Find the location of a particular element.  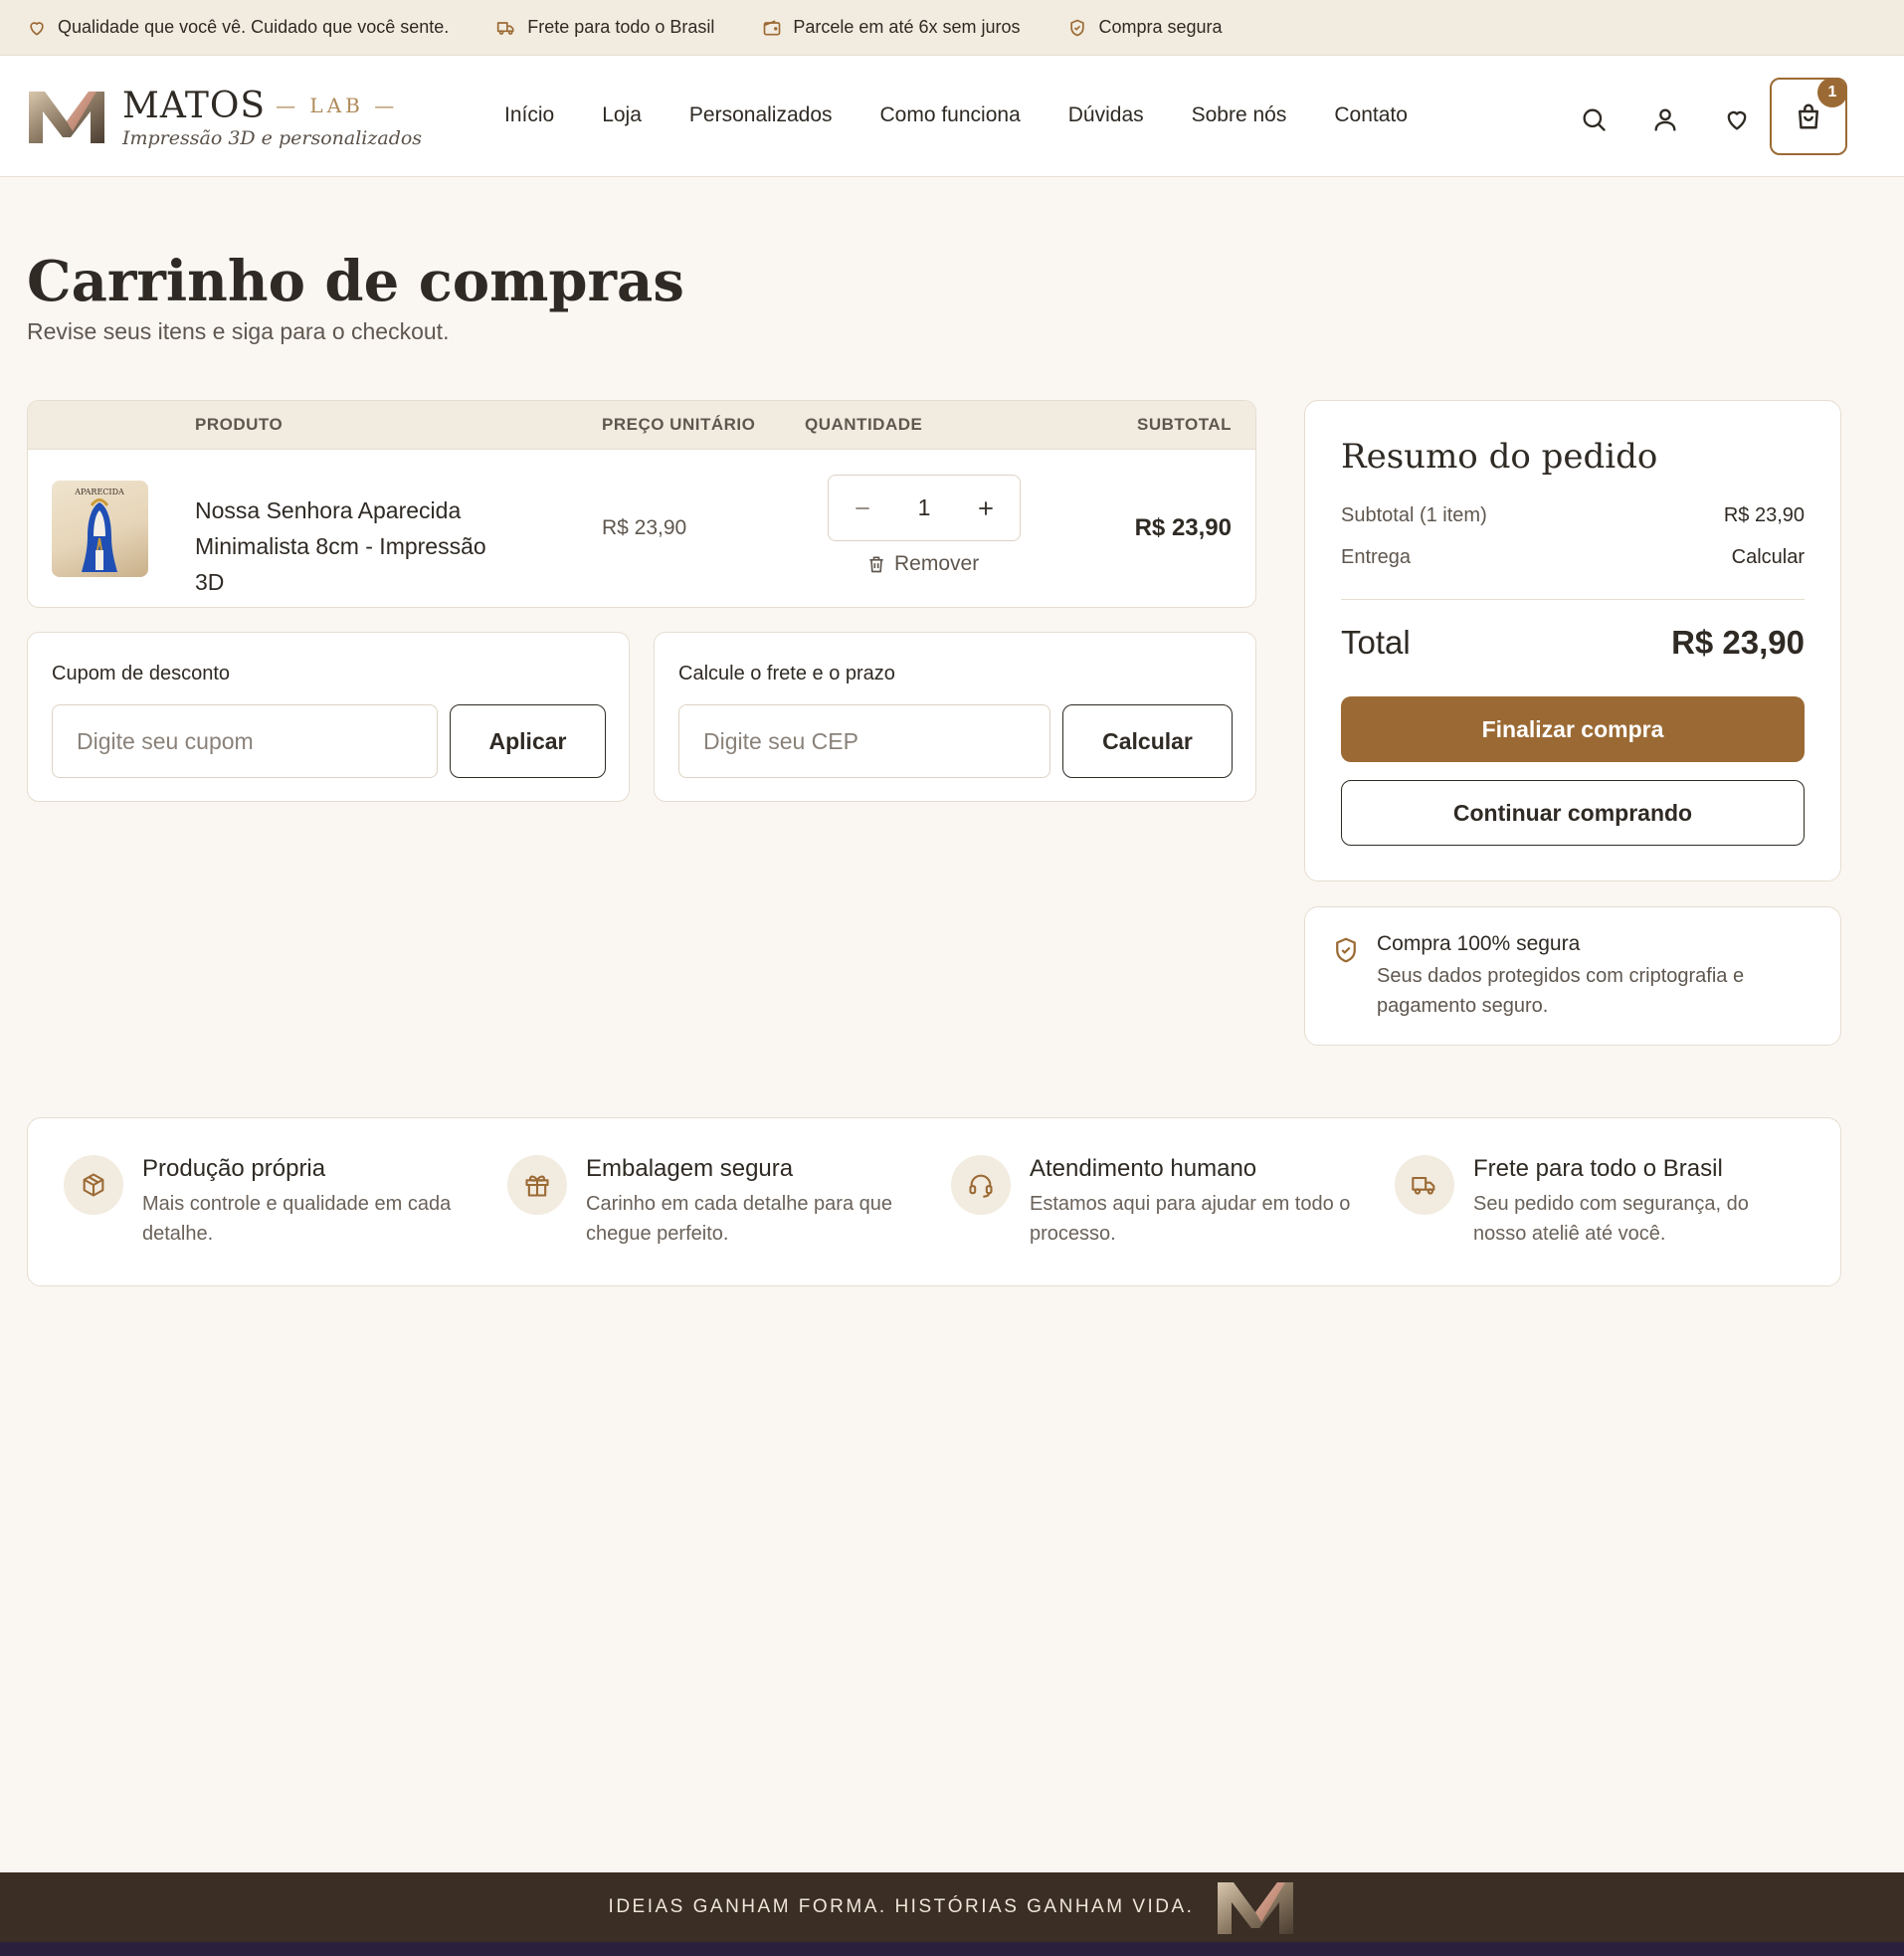

coupon-label: Cupom de desconto is located at coordinates (141, 674).